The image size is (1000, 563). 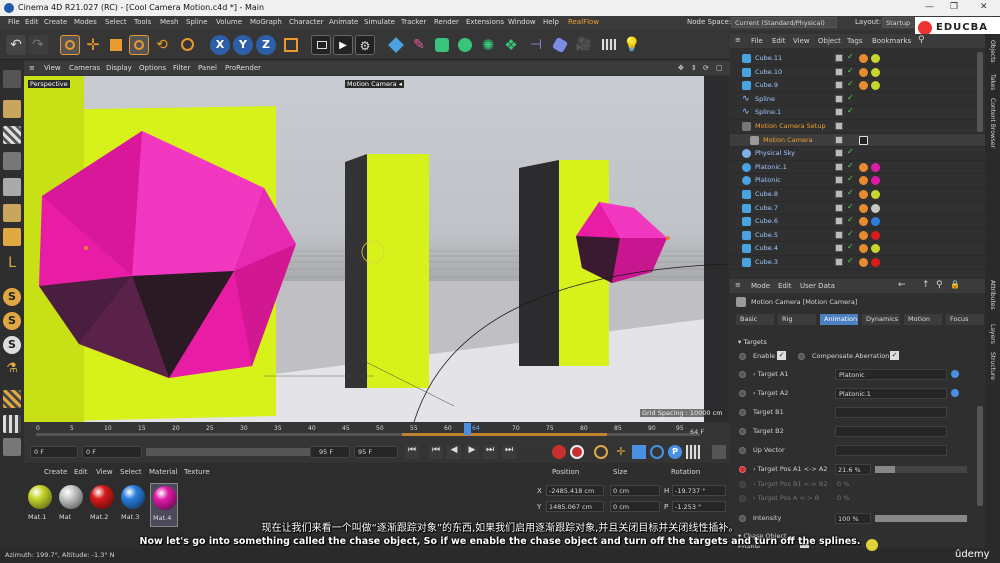 I want to click on coord-y-size-field: 0 cm, so click(x=635, y=506).